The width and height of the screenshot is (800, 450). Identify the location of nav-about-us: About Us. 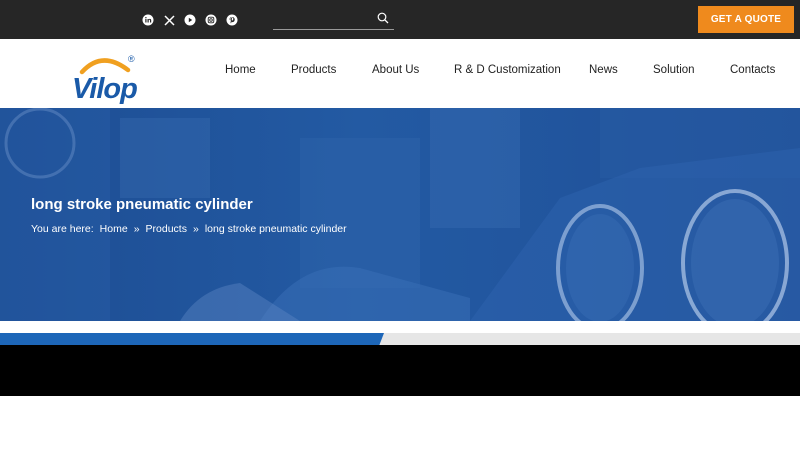
(395, 70).